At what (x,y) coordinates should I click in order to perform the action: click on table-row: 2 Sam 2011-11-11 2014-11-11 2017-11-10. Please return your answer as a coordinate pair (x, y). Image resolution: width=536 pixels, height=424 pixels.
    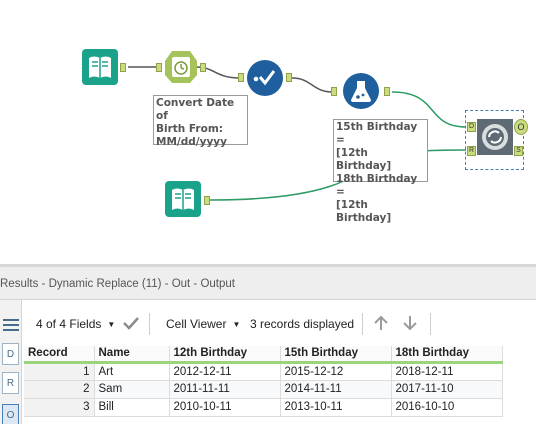
    Looking at the image, I should click on (263, 389).